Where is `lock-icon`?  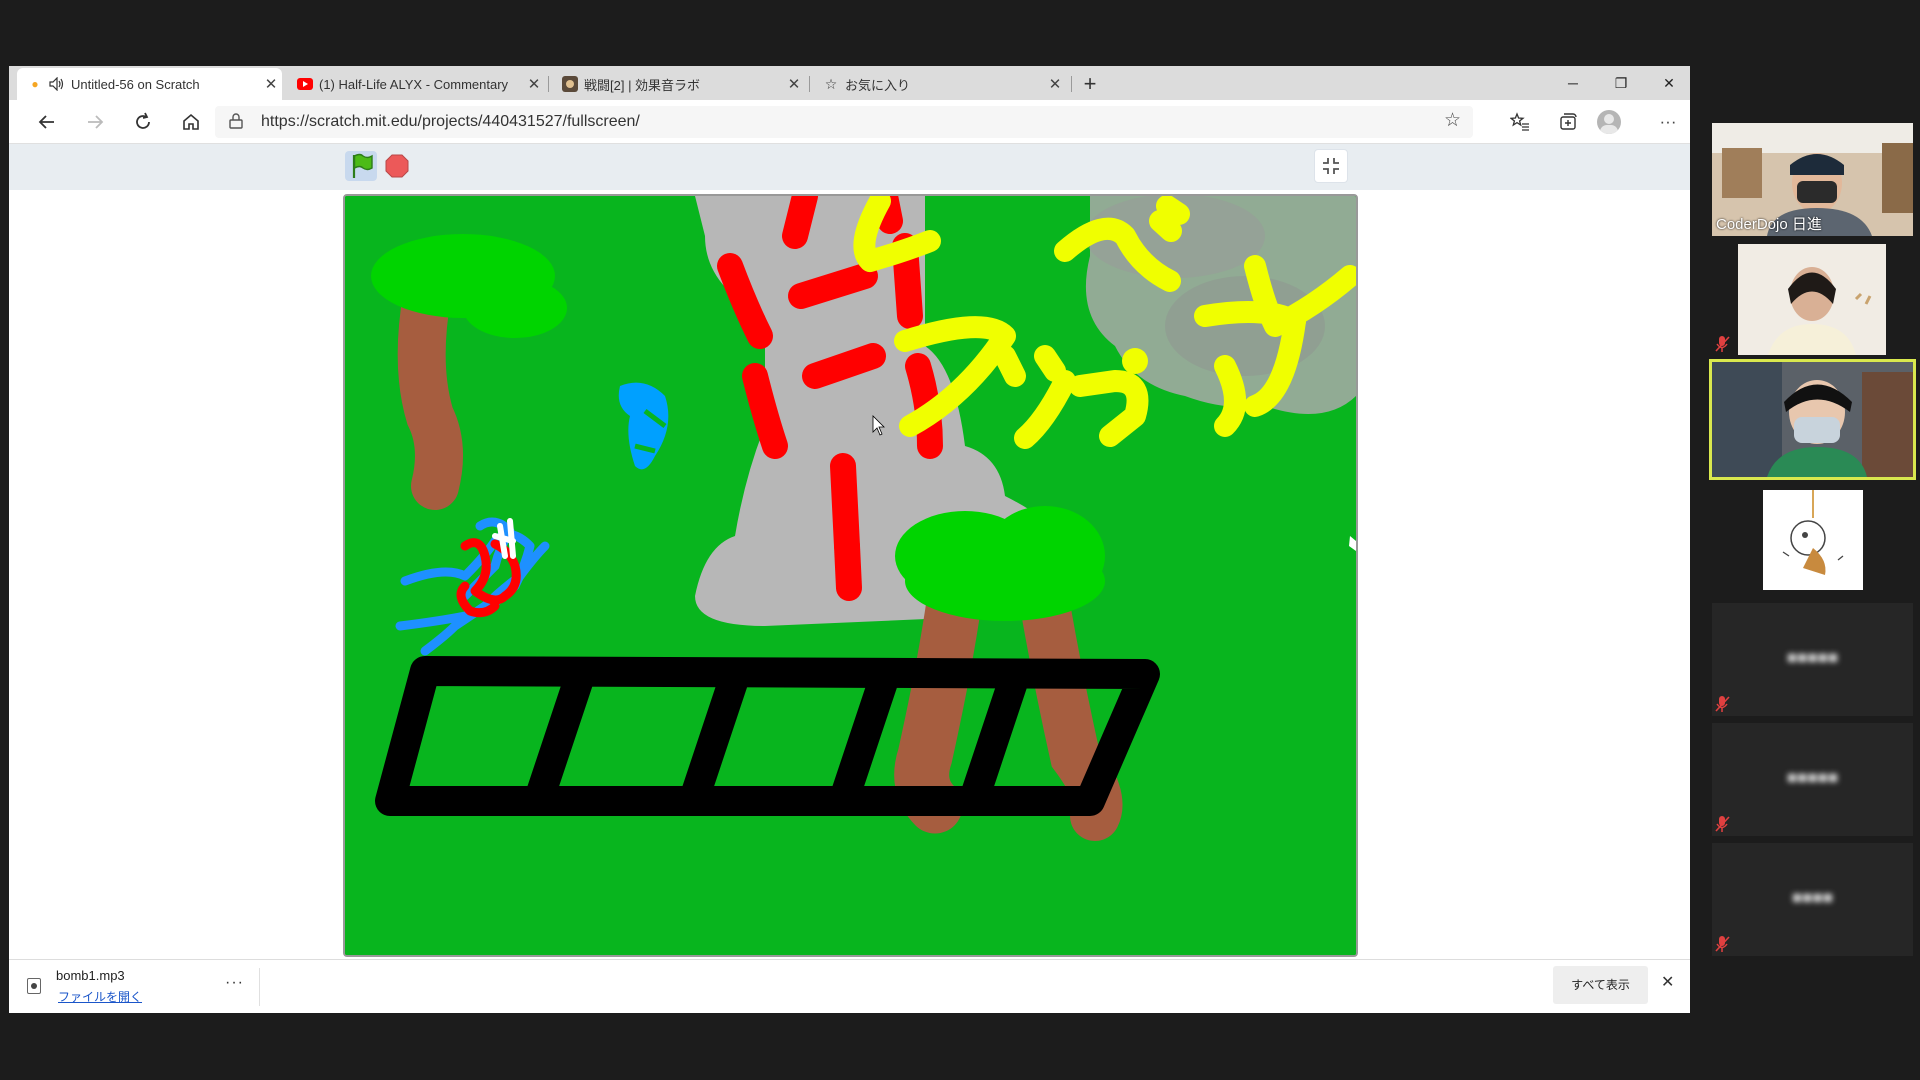
lock-icon is located at coordinates (236, 121).